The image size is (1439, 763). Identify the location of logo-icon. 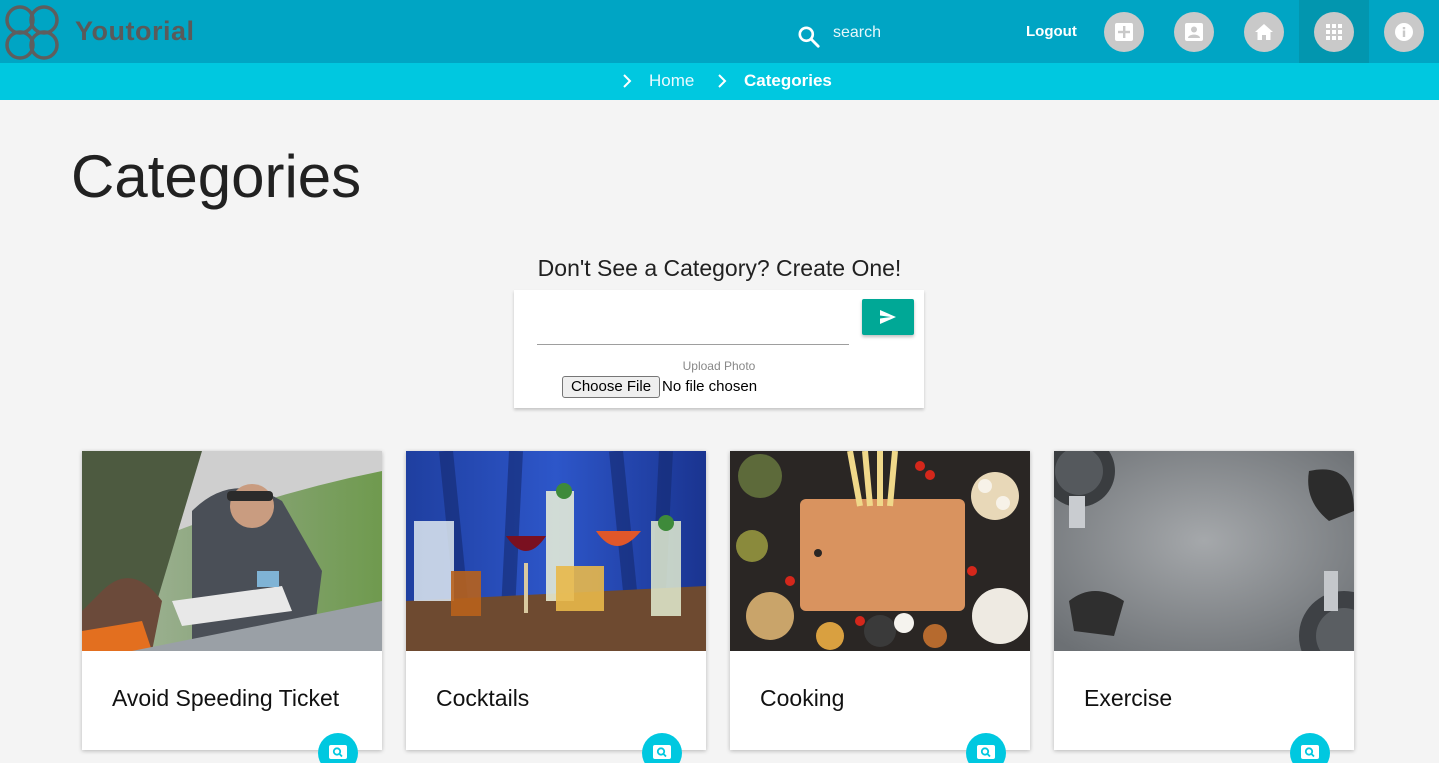
(33, 33).